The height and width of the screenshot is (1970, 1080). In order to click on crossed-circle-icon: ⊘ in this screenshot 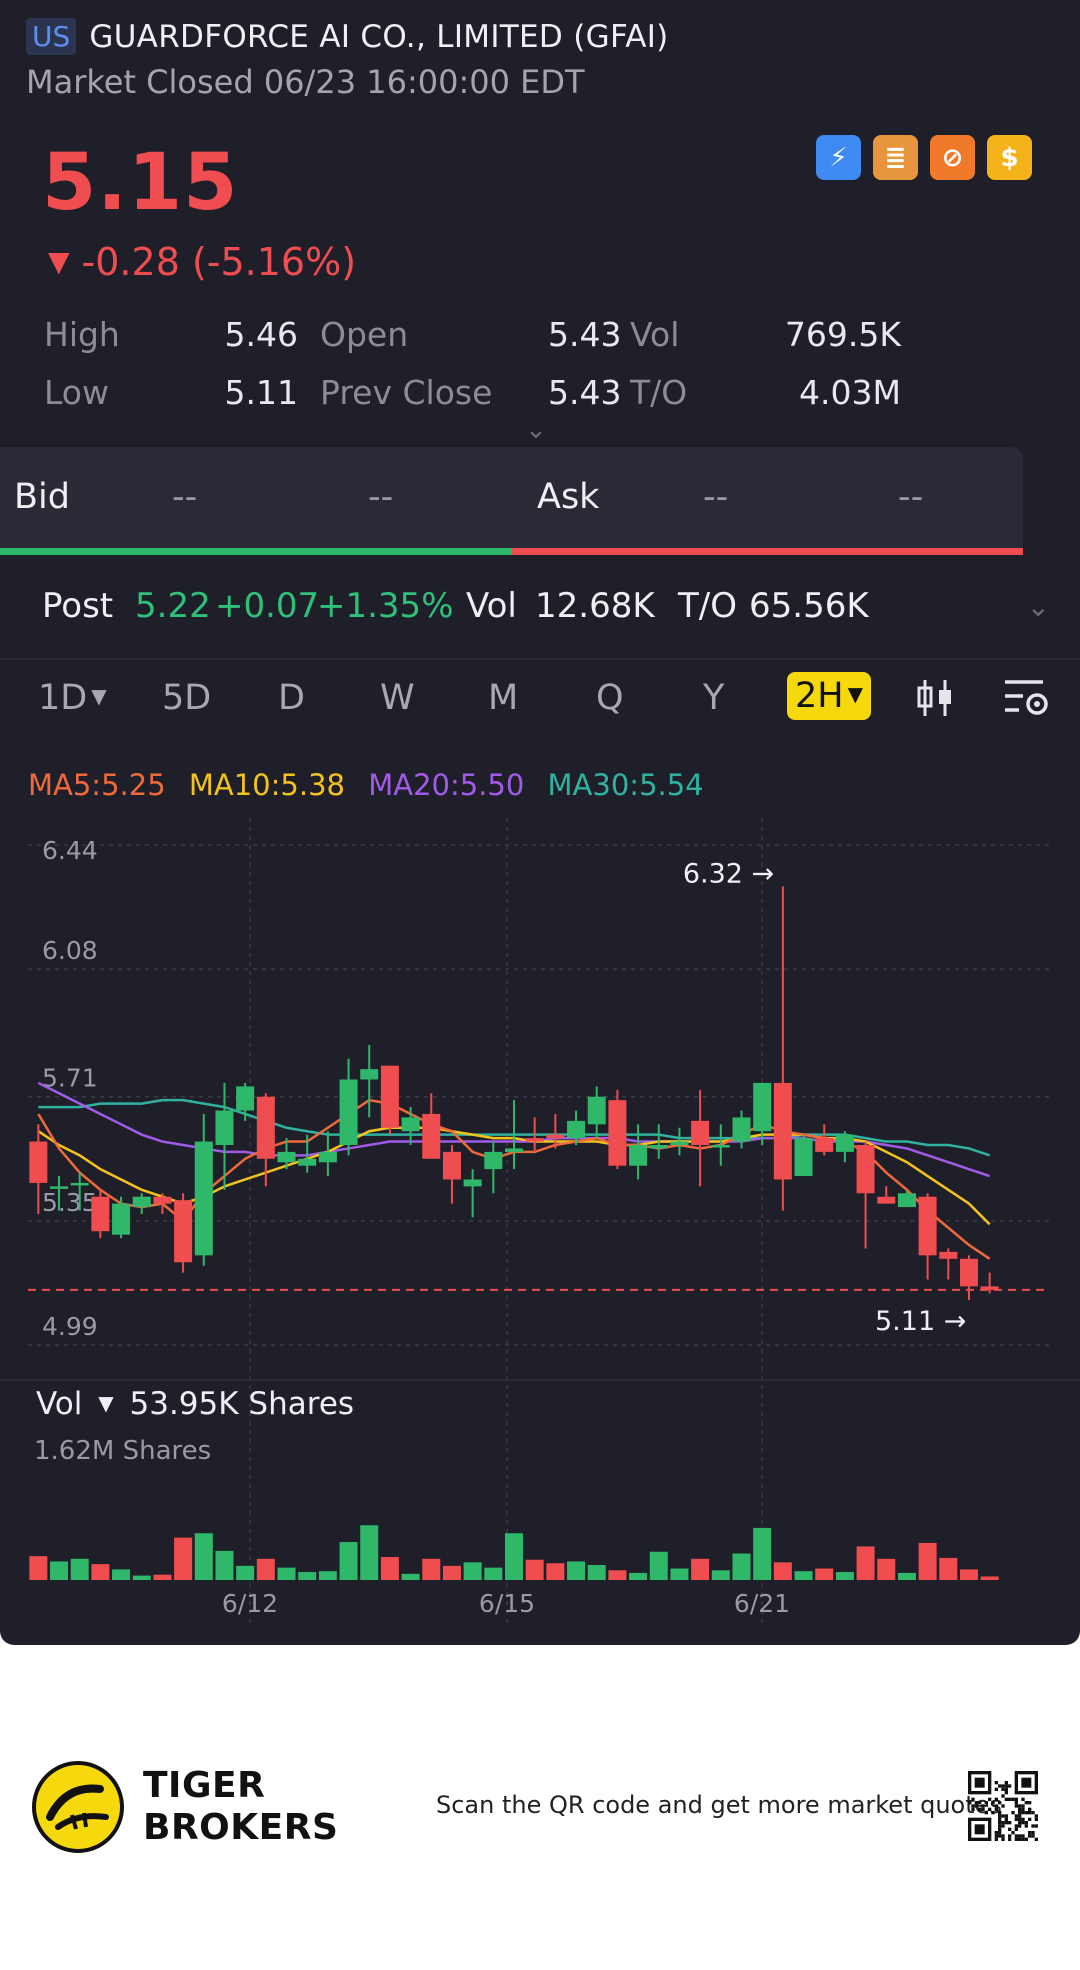, I will do `click(952, 157)`.